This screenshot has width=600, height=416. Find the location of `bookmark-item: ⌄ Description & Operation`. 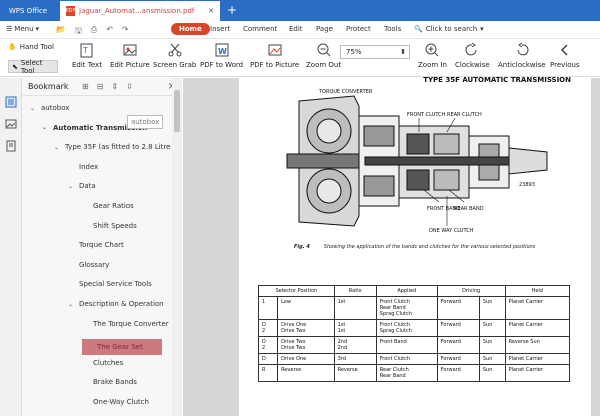

bookmark-item: ⌄ Description & Operation is located at coordinates (116, 304).